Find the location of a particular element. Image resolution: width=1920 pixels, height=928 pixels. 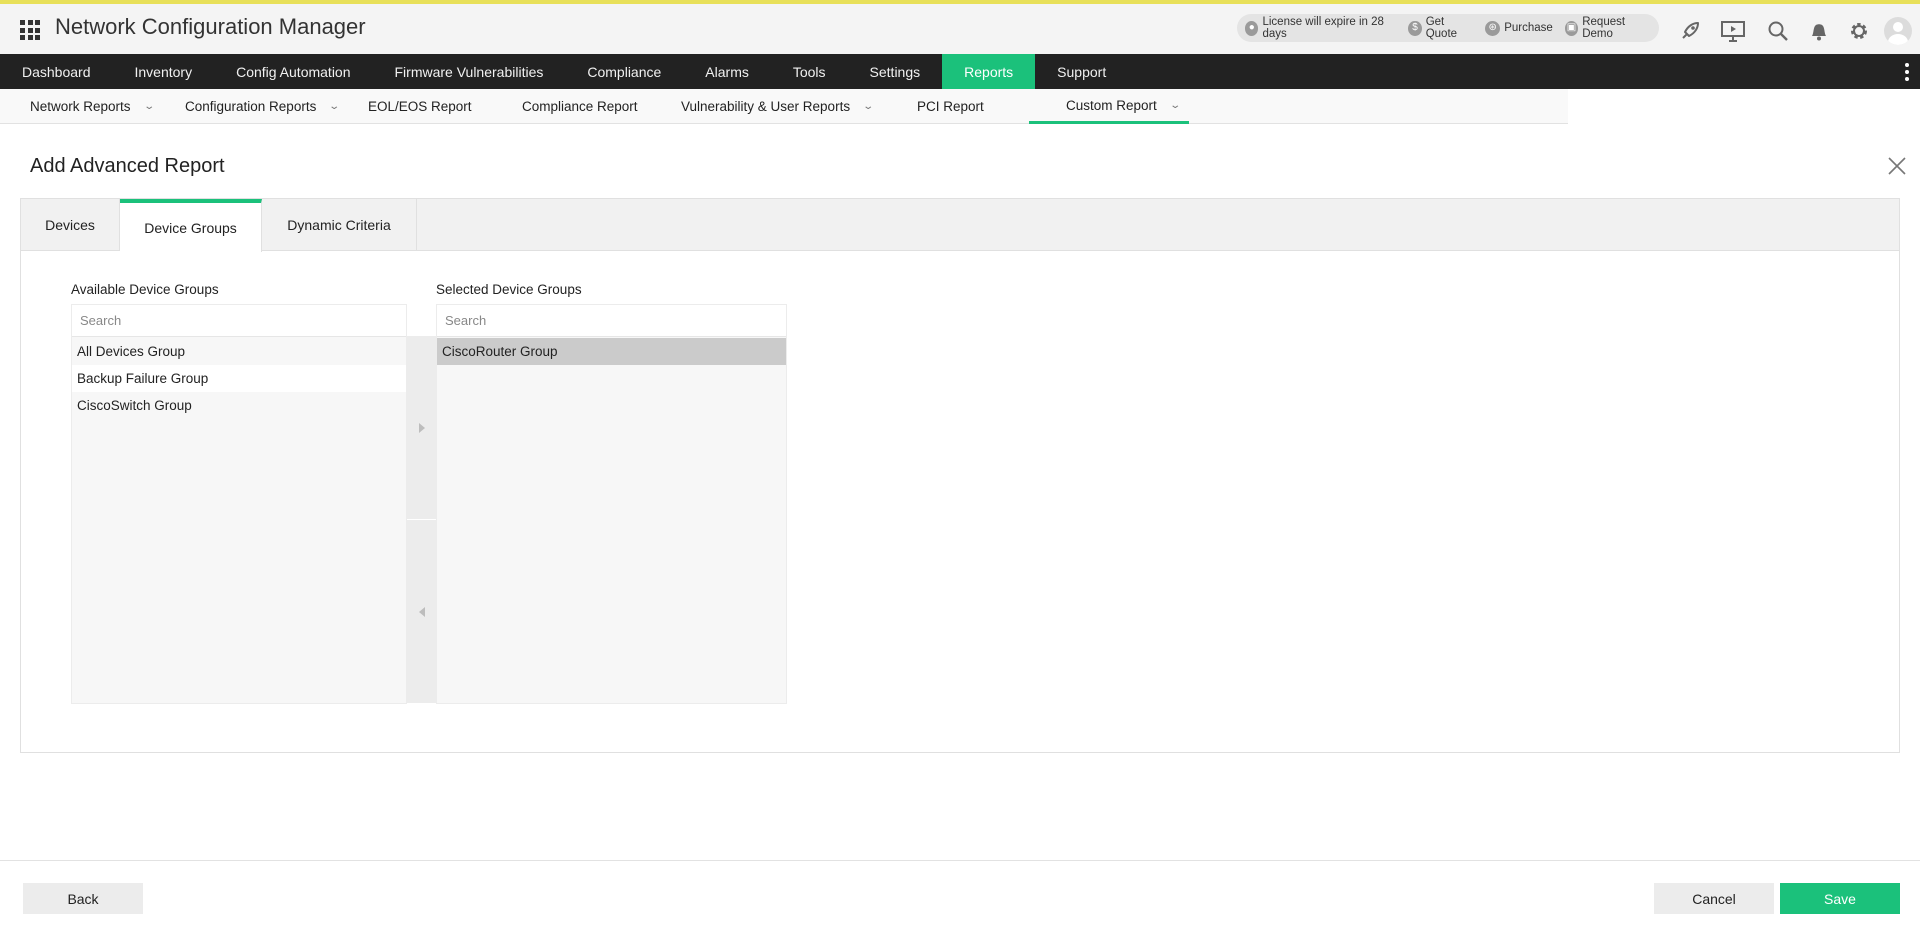

nav-inventory: Inventory is located at coordinates (164, 71).